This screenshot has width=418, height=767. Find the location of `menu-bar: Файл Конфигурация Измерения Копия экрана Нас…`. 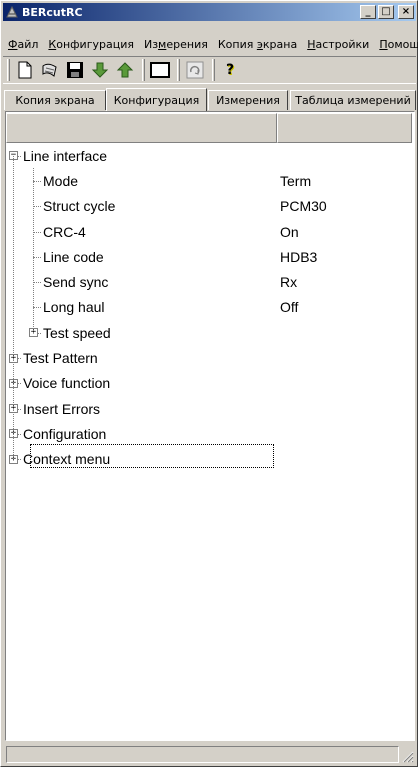

menu-bar: Файл Конфигурация Измерения Копия экрана Нас… is located at coordinates (210, 44).